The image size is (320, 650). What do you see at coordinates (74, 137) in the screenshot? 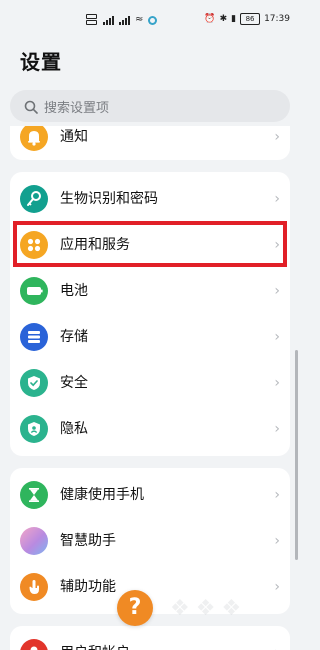
I see `settings-item-label: 通知` at bounding box center [74, 137].